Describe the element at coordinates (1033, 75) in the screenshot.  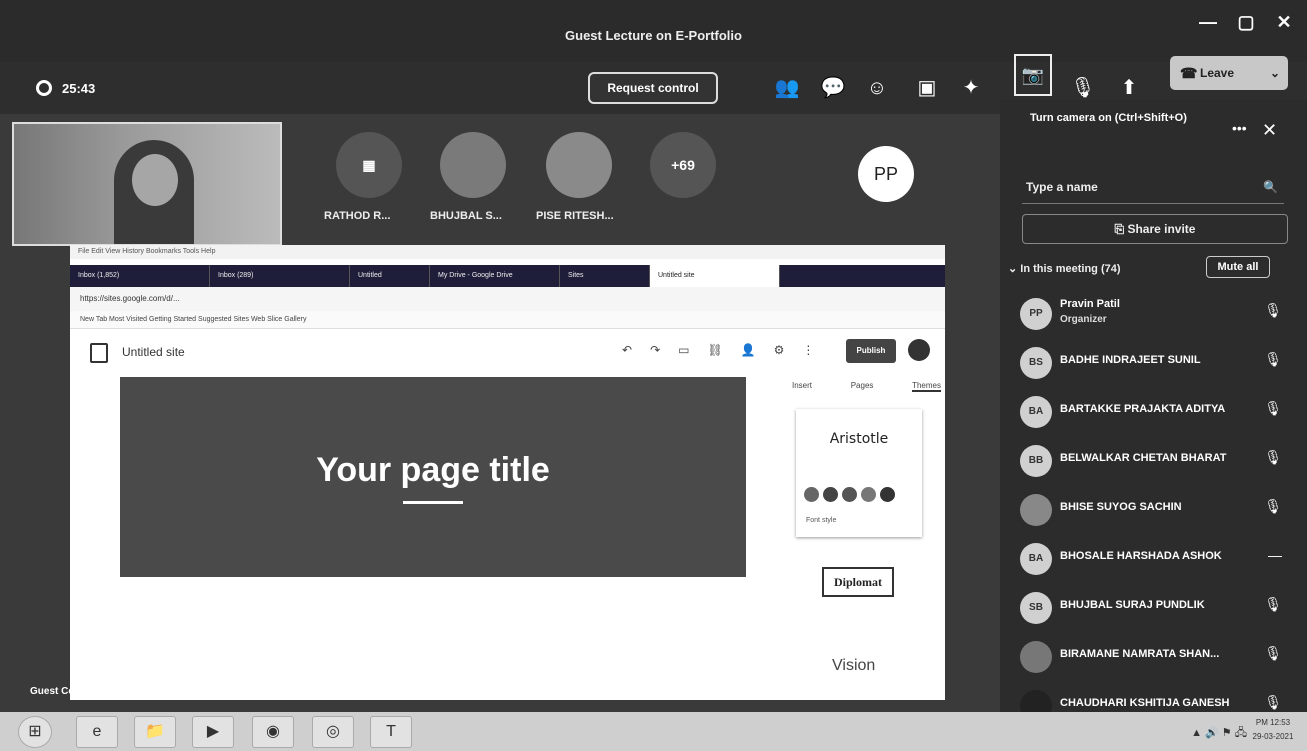
I see `camera-off-button: 📷` at that location.